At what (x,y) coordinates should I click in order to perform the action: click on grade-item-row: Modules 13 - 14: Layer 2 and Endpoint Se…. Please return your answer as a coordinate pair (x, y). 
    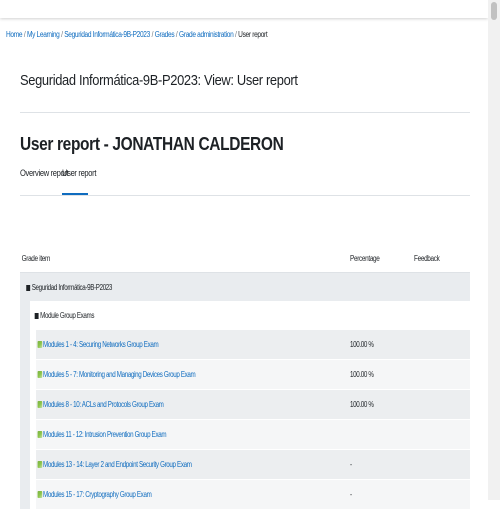
    Looking at the image, I should click on (245, 465).